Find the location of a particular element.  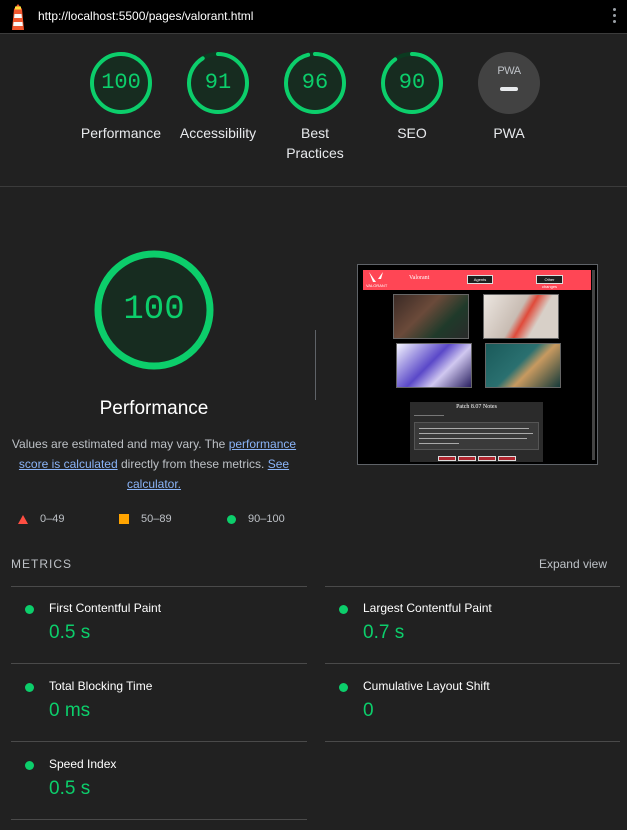

pwa-badge: PWA is located at coordinates (509, 83).